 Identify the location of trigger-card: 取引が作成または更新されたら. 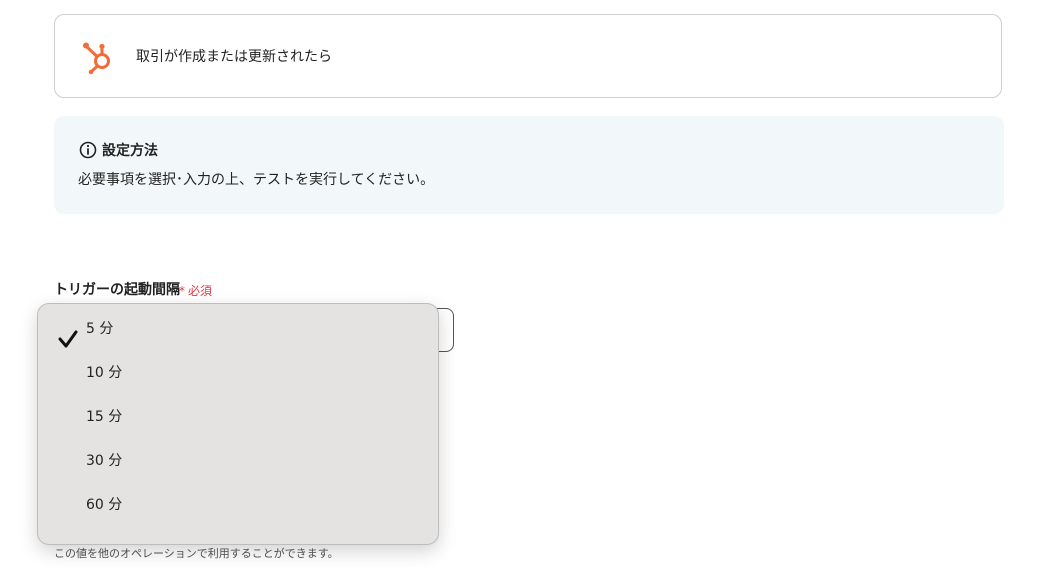
(528, 56).